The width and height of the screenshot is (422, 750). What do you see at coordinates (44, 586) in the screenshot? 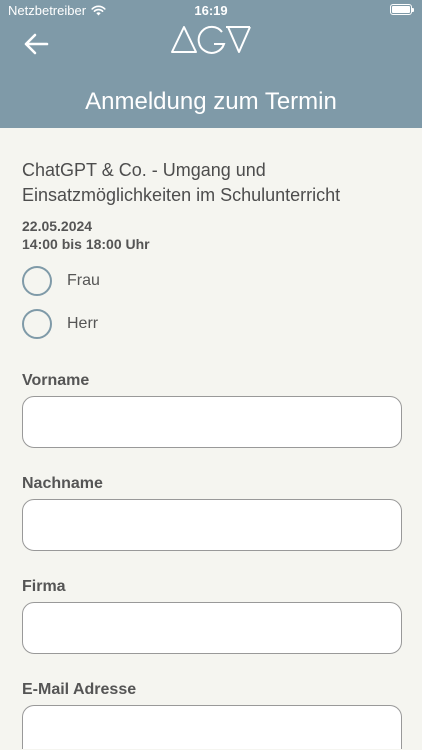
I see `field-label: Firma` at bounding box center [44, 586].